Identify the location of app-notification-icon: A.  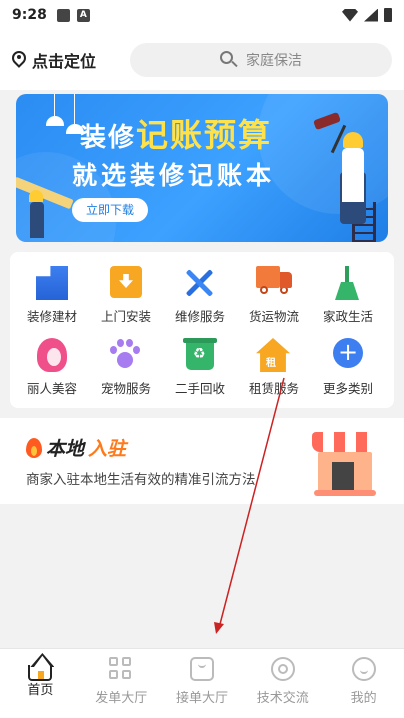
(83, 15).